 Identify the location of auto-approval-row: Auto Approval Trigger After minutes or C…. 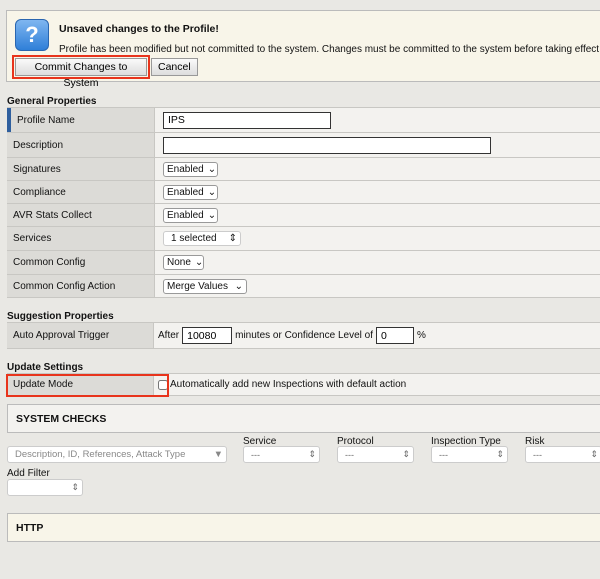
(303, 335).